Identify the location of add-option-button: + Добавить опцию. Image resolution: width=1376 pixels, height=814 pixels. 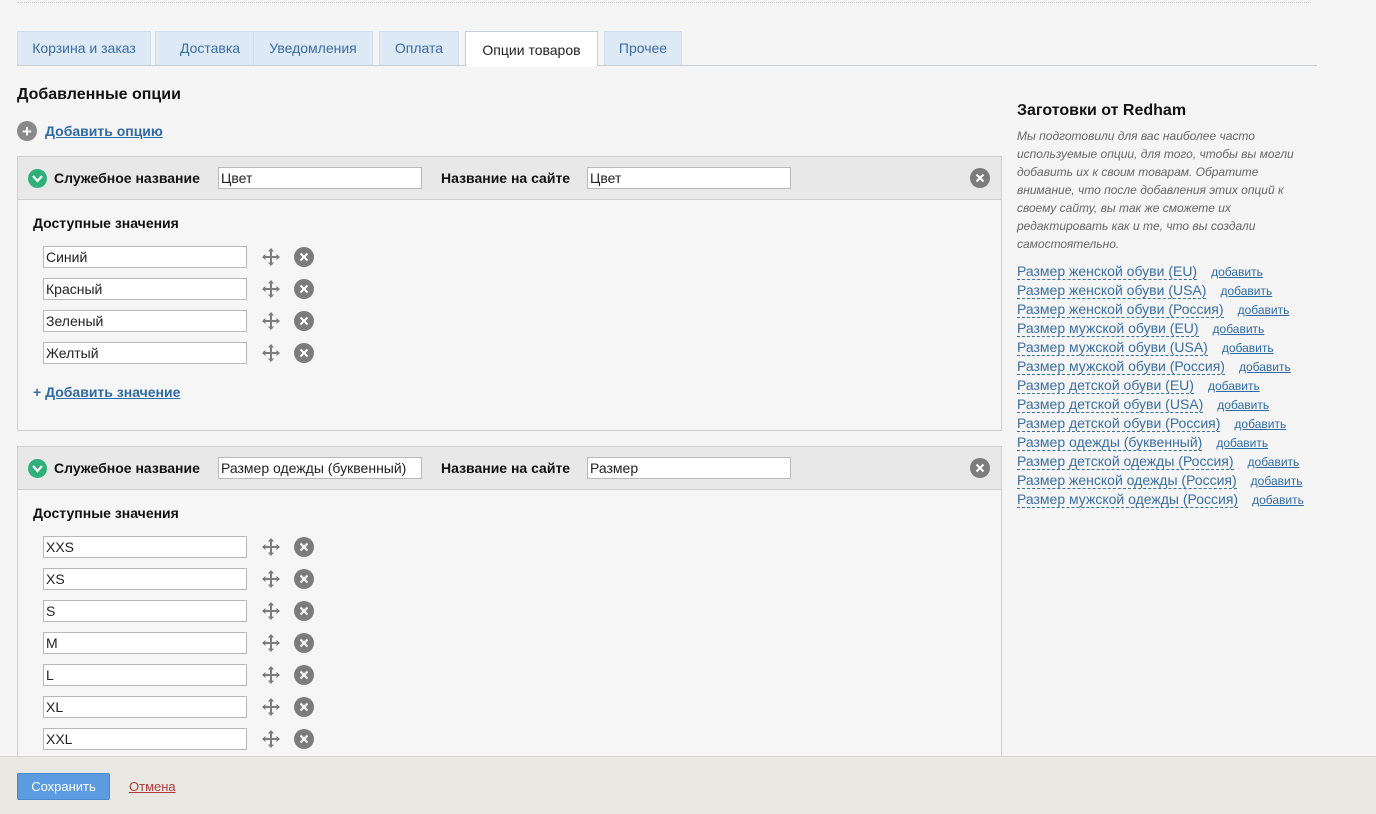
(90, 131).